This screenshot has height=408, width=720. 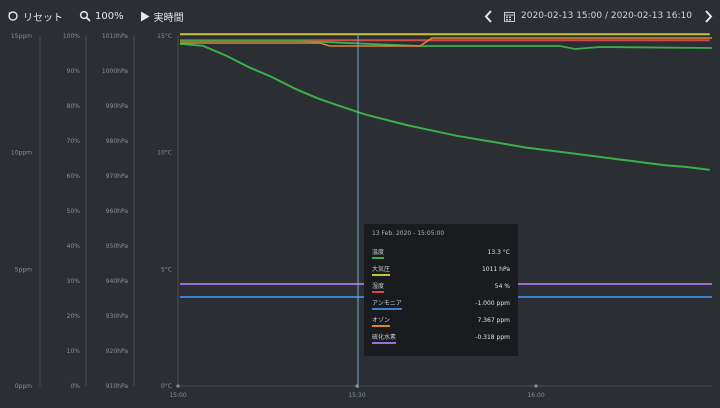 I want to click on axis-tick-hpa: 950hPa, so click(x=117, y=246).